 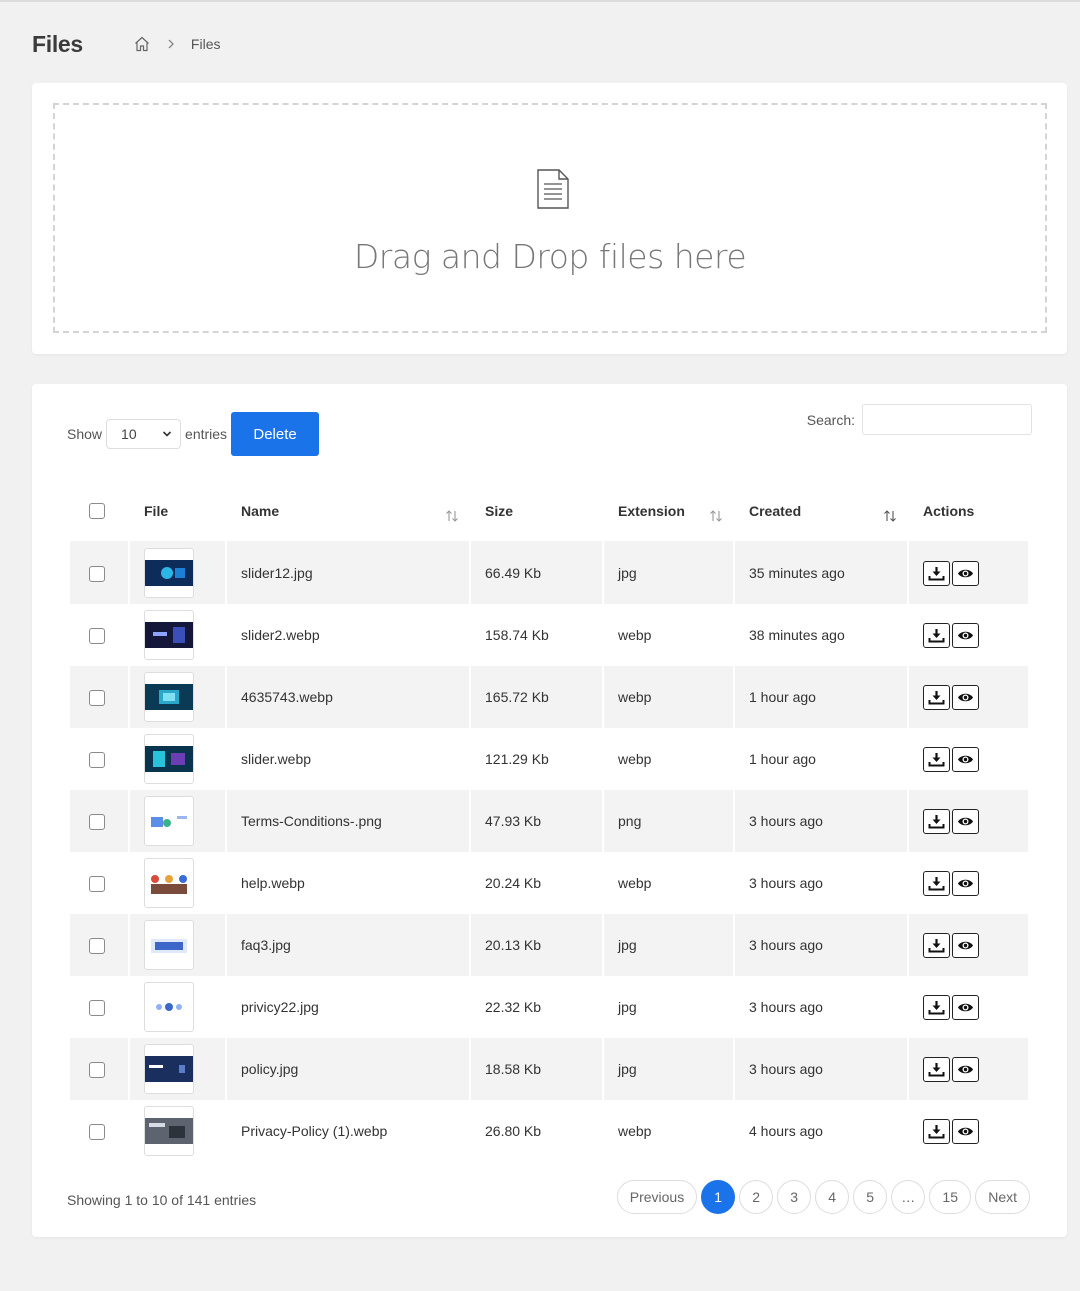 I want to click on search-label: Search:, so click(x=830, y=419).